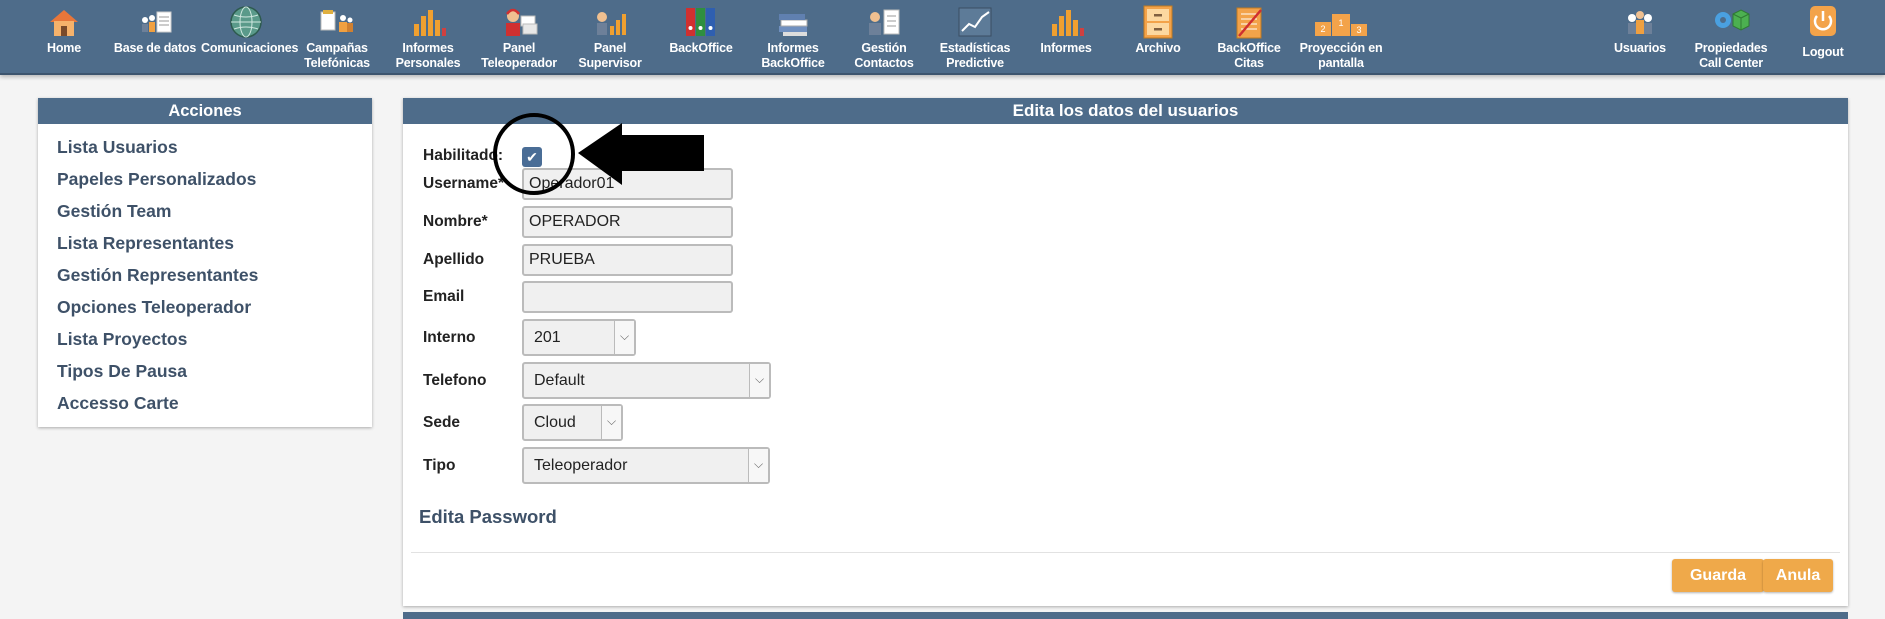 The width and height of the screenshot is (1885, 619). Describe the element at coordinates (793, 38) in the screenshot. I see `nav-informes-backoffice: Informes BackOffice` at that location.